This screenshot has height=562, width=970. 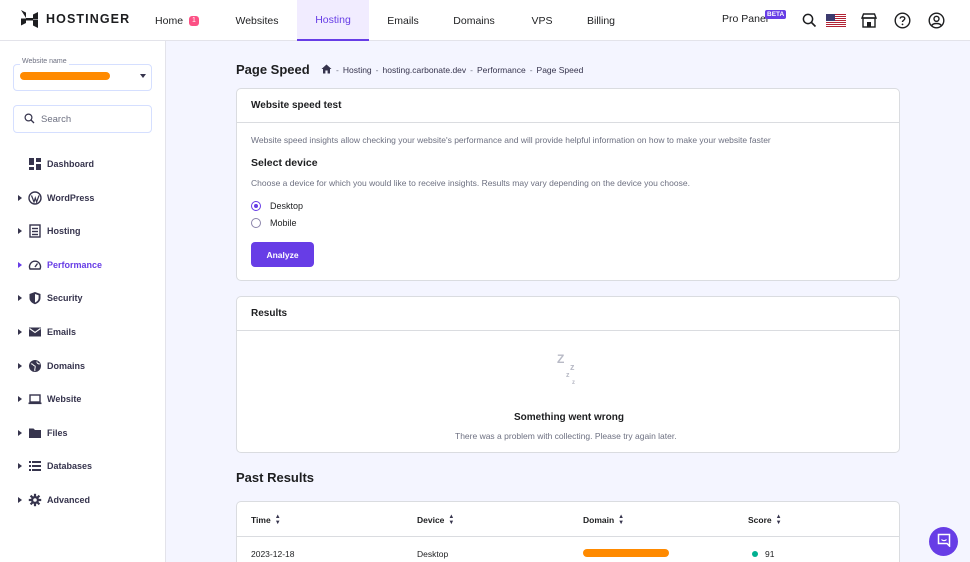 What do you see at coordinates (57, 433) in the screenshot?
I see `sidebar-item-label: Files` at bounding box center [57, 433].